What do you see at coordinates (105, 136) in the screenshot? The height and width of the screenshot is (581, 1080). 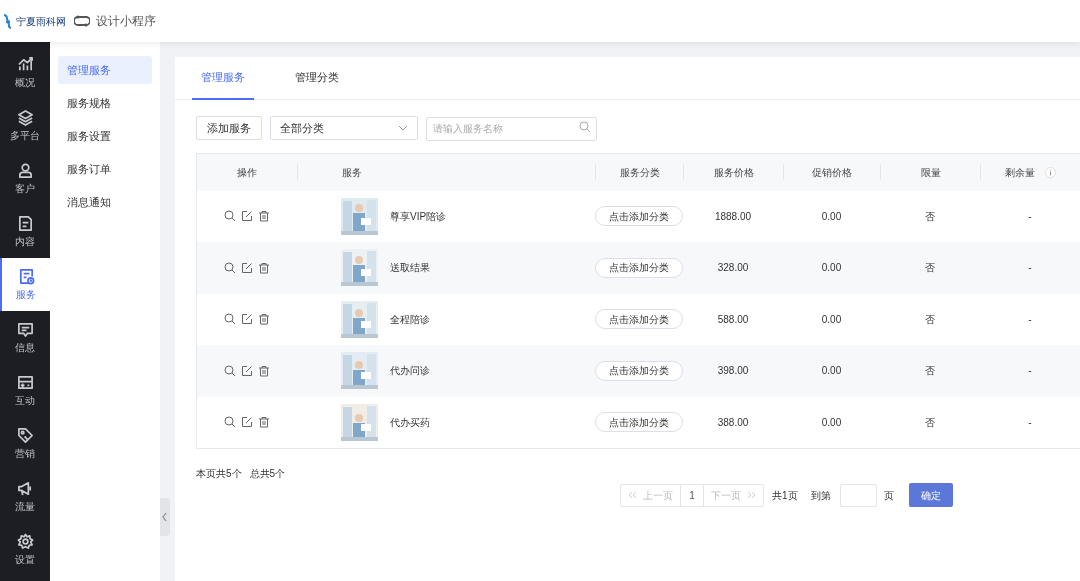 I see `submenu-item: 服务设置` at bounding box center [105, 136].